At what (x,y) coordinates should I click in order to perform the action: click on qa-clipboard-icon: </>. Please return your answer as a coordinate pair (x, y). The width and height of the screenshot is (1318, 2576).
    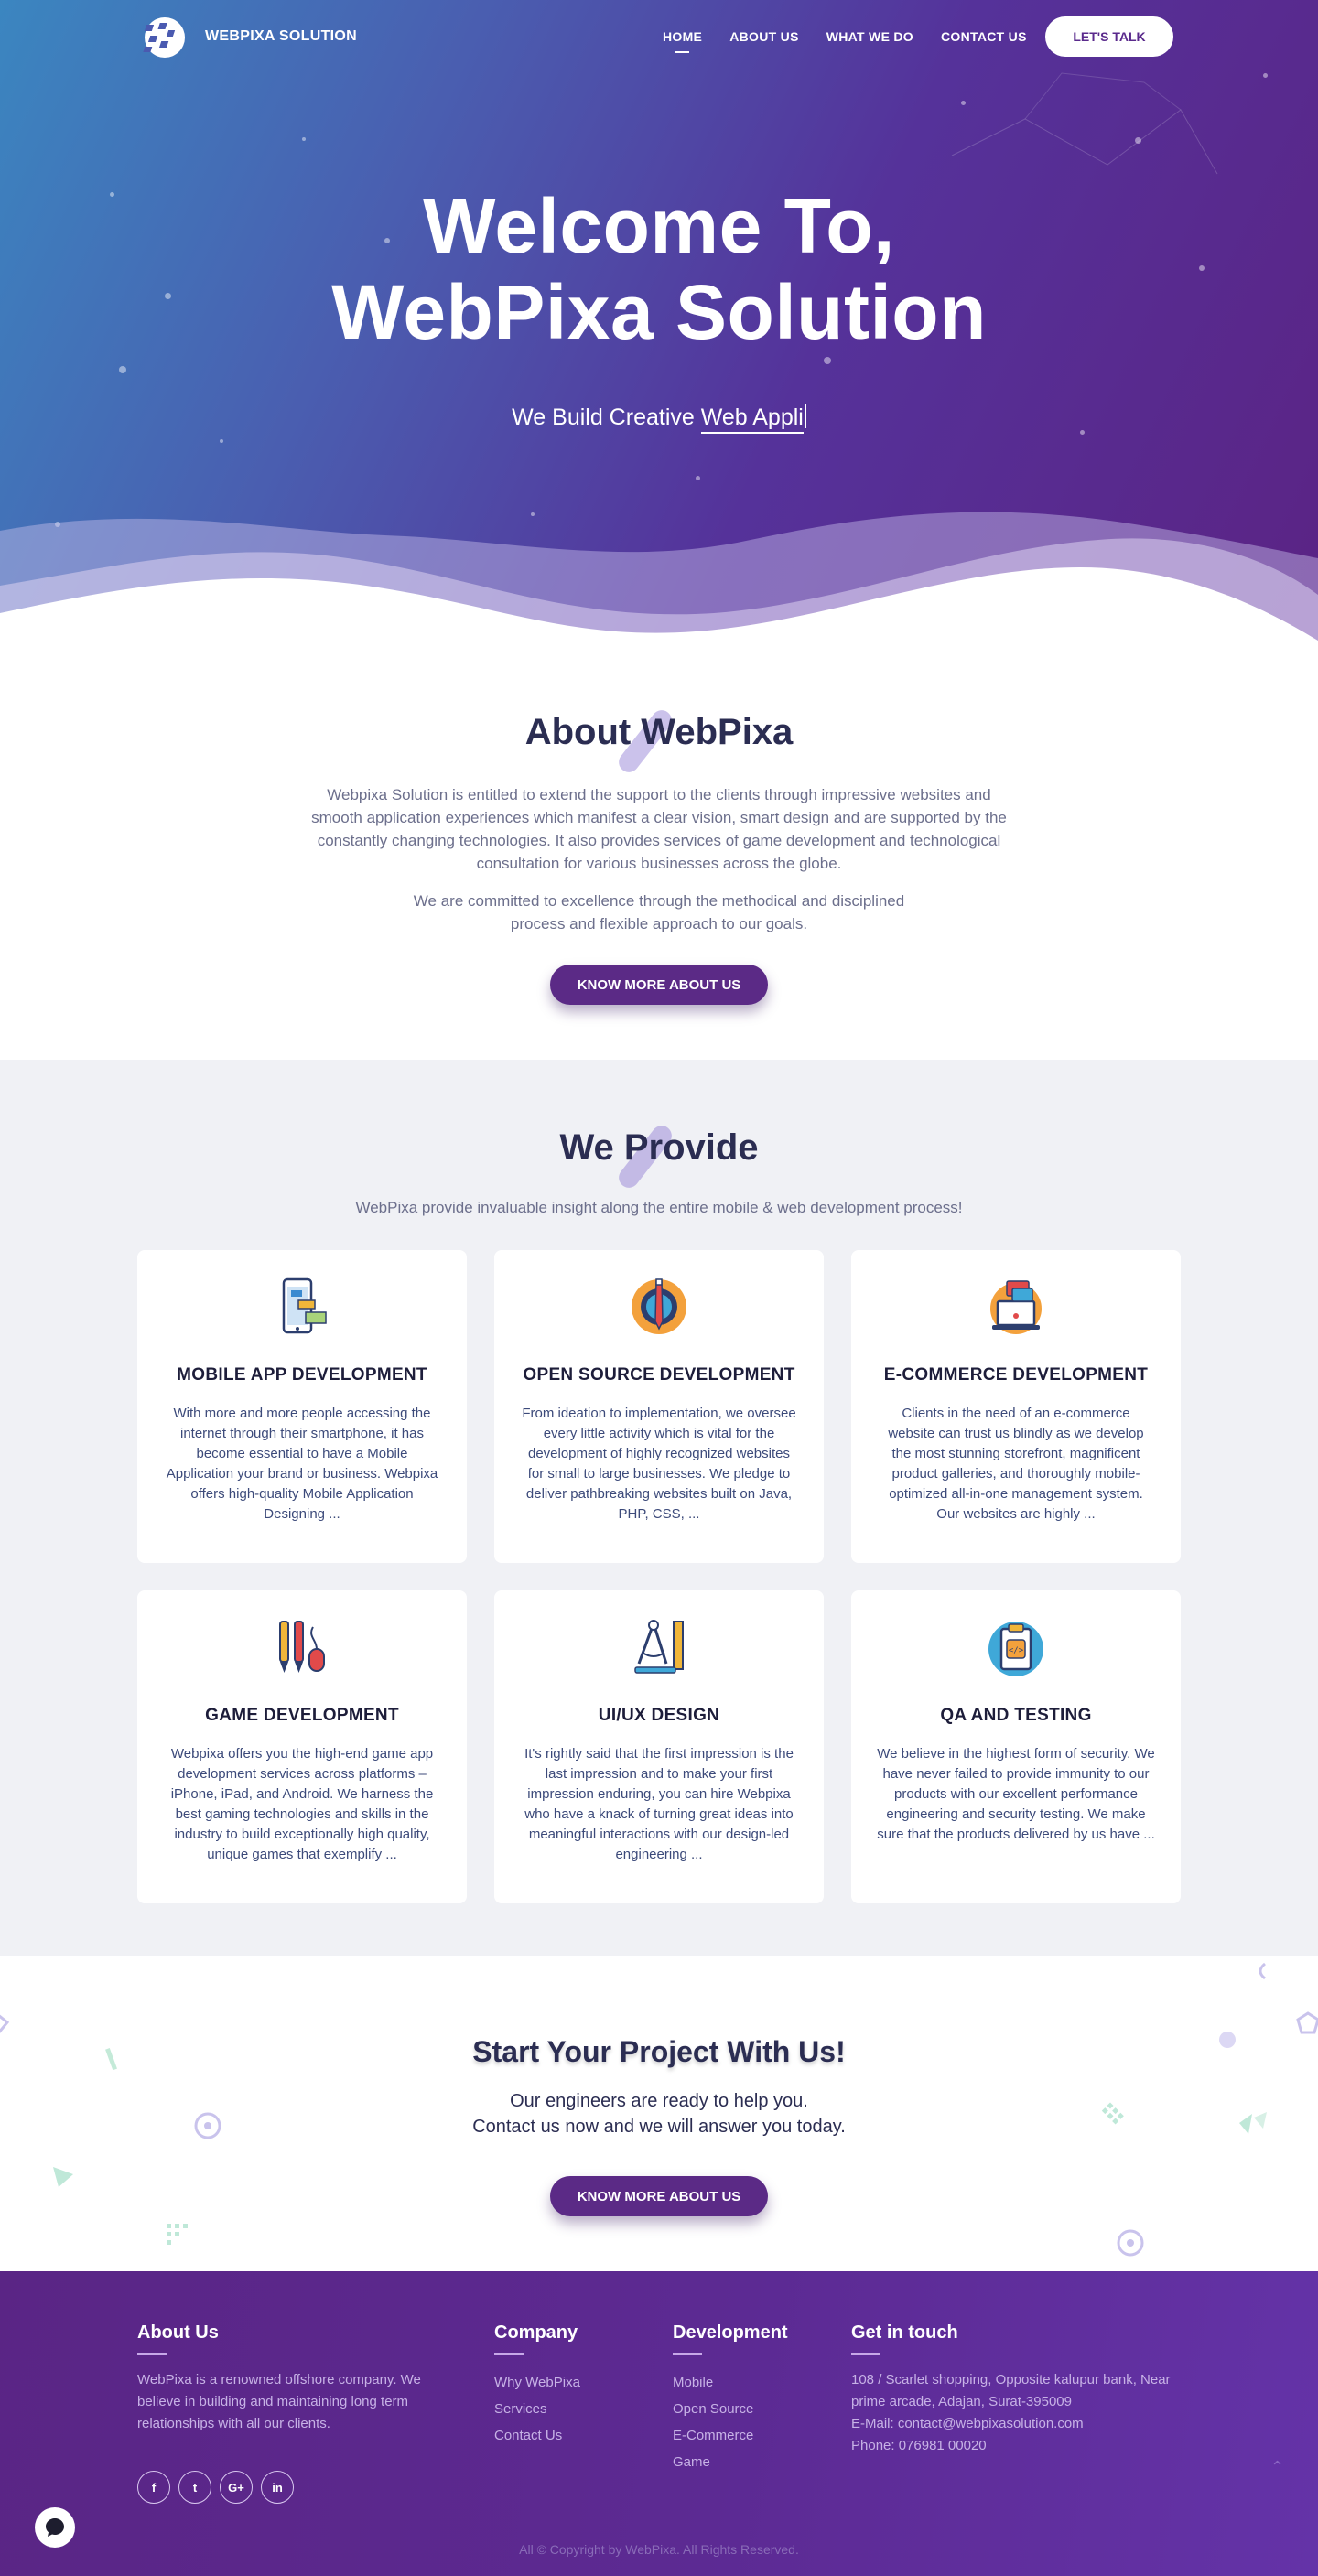
    Looking at the image, I should click on (1015, 1649).